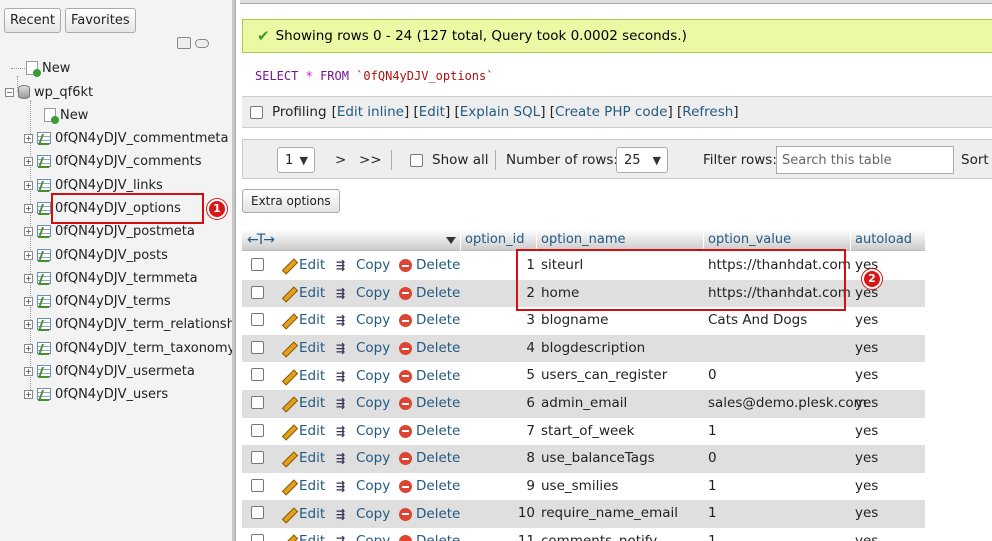 This screenshot has height=541, width=992. What do you see at coordinates (587, 432) in the screenshot?
I see `option-name-cell: start_of_week` at bounding box center [587, 432].